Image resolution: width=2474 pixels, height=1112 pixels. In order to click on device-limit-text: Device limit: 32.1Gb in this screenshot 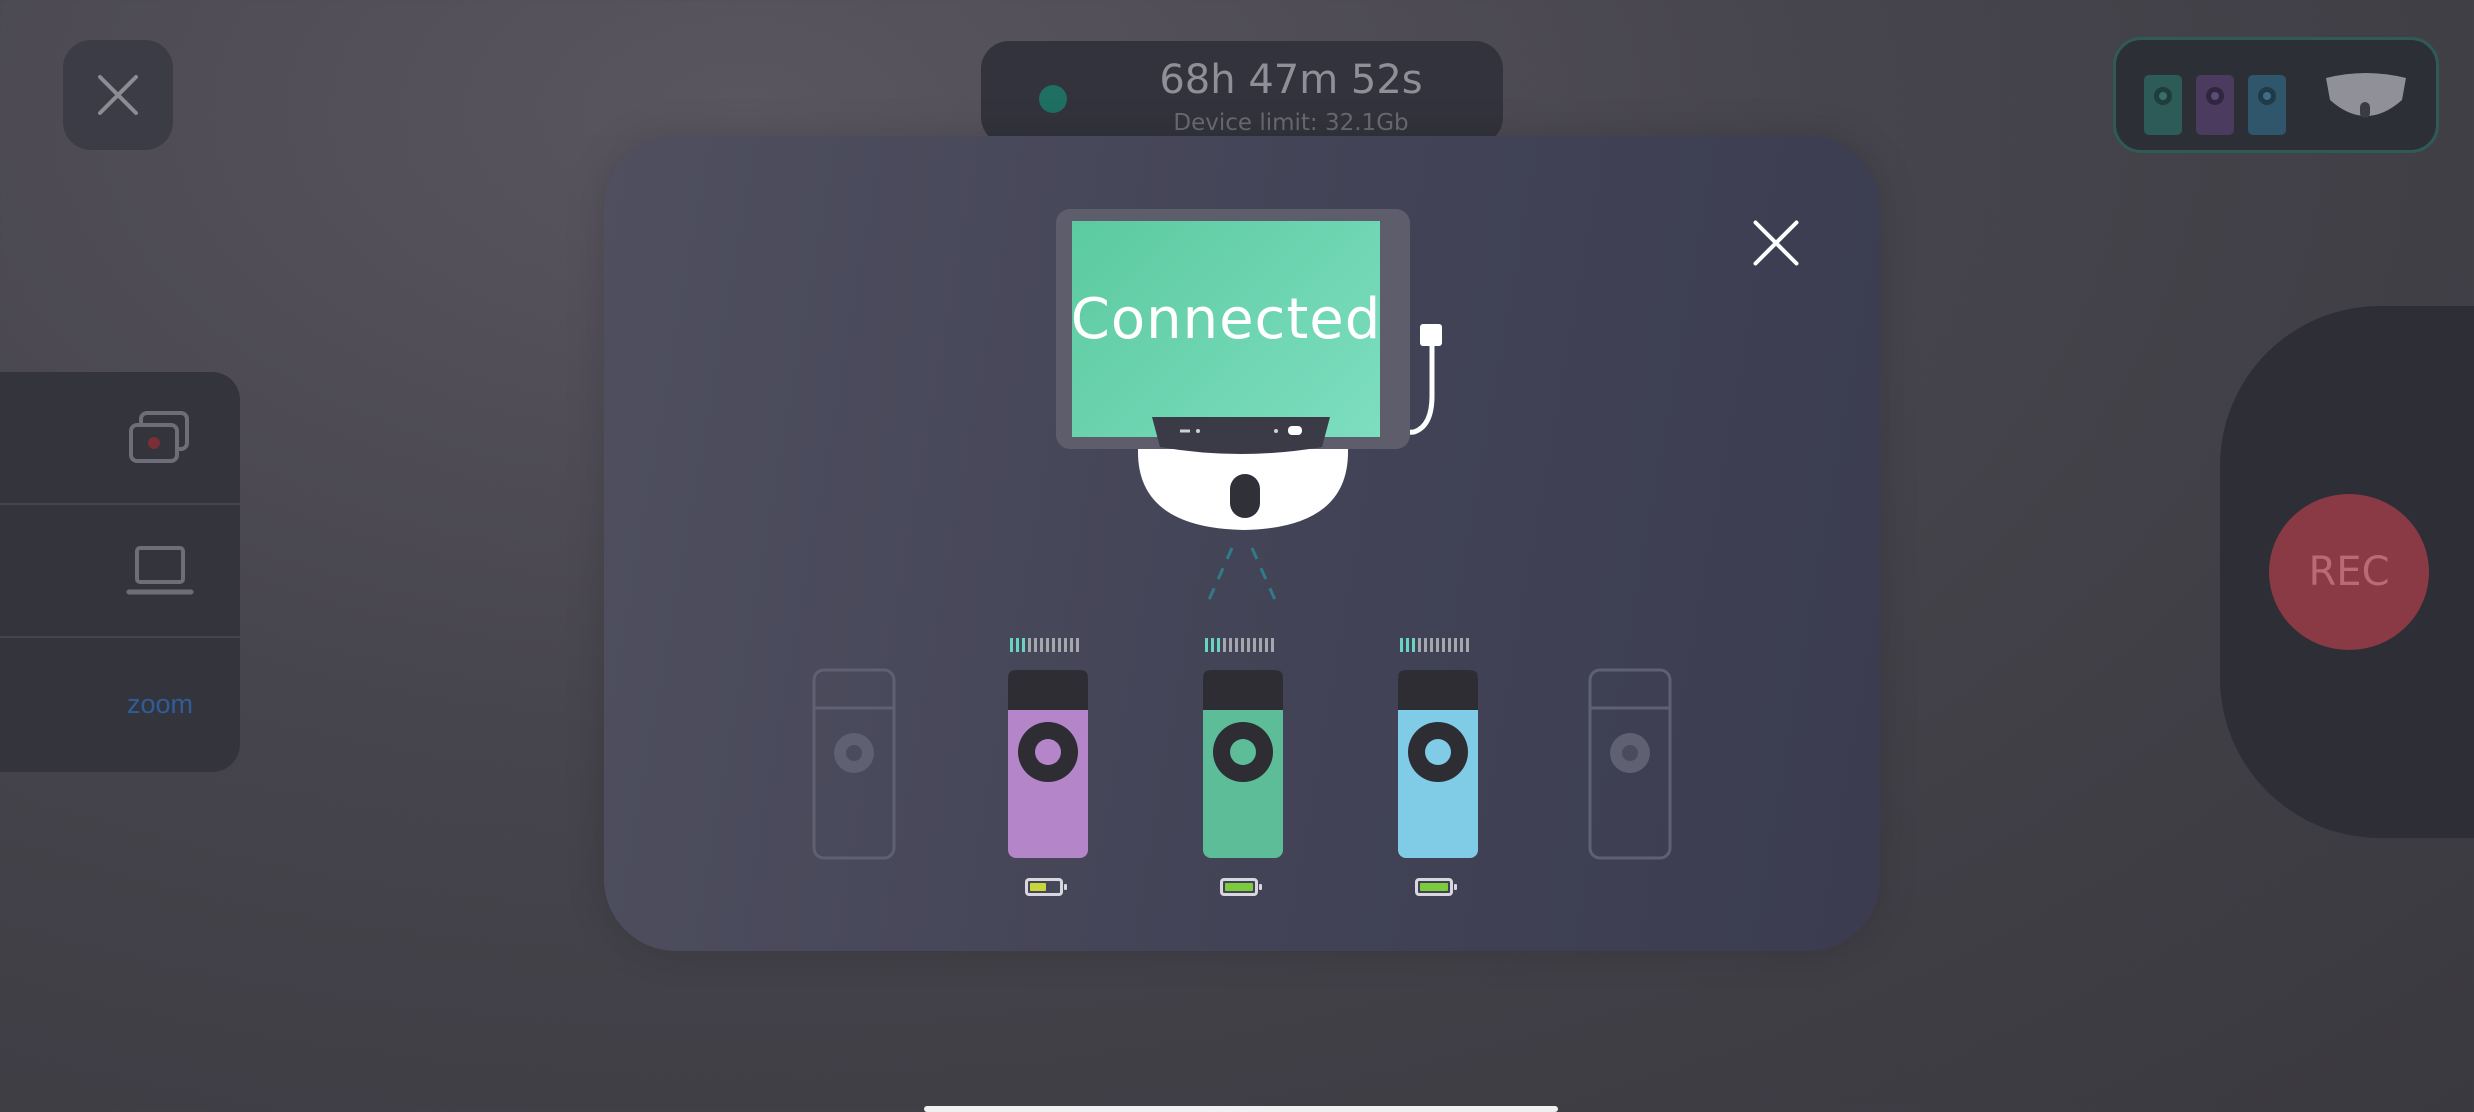, I will do `click(1291, 123)`.